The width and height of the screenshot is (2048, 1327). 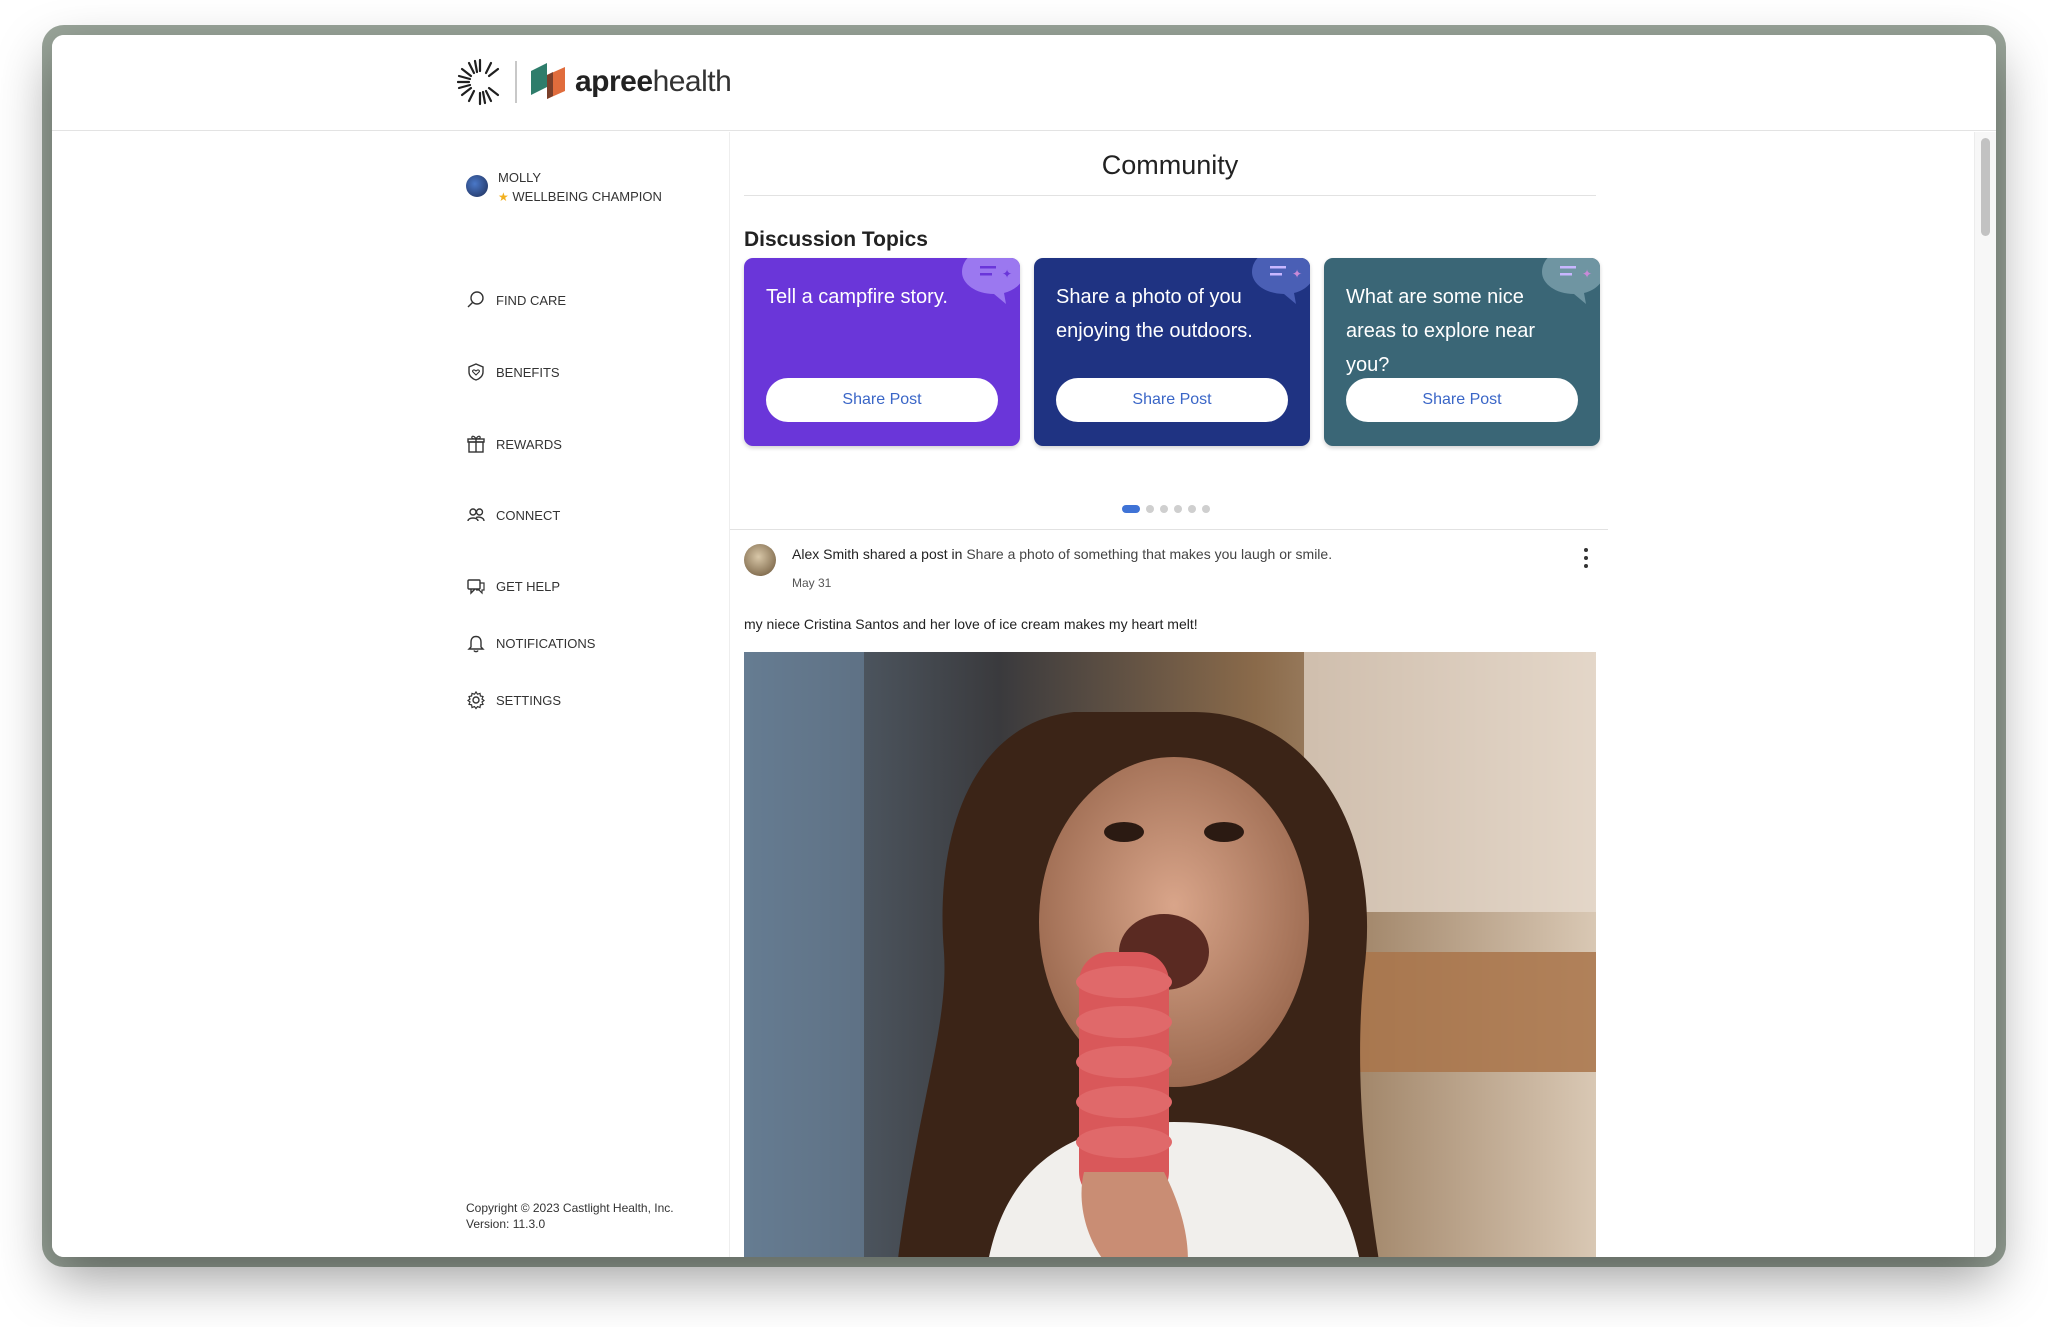 I want to click on sidebar-item-connect: CONNECT, so click(x=576, y=515).